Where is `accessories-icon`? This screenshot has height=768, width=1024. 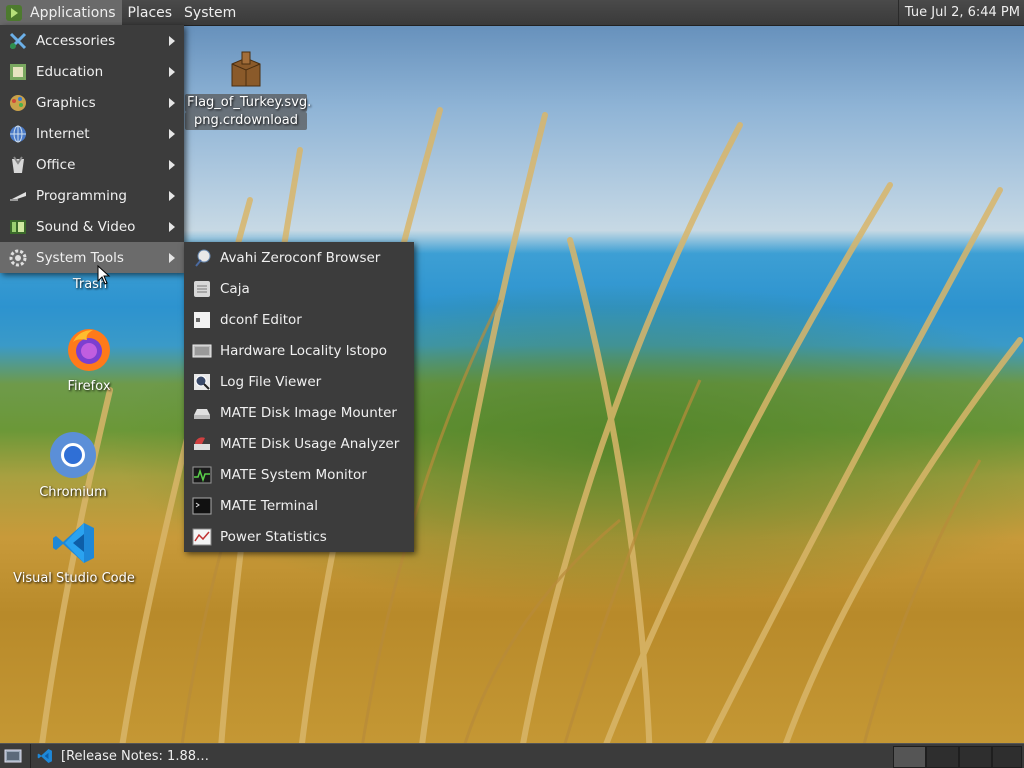
accessories-icon is located at coordinates (18, 41).